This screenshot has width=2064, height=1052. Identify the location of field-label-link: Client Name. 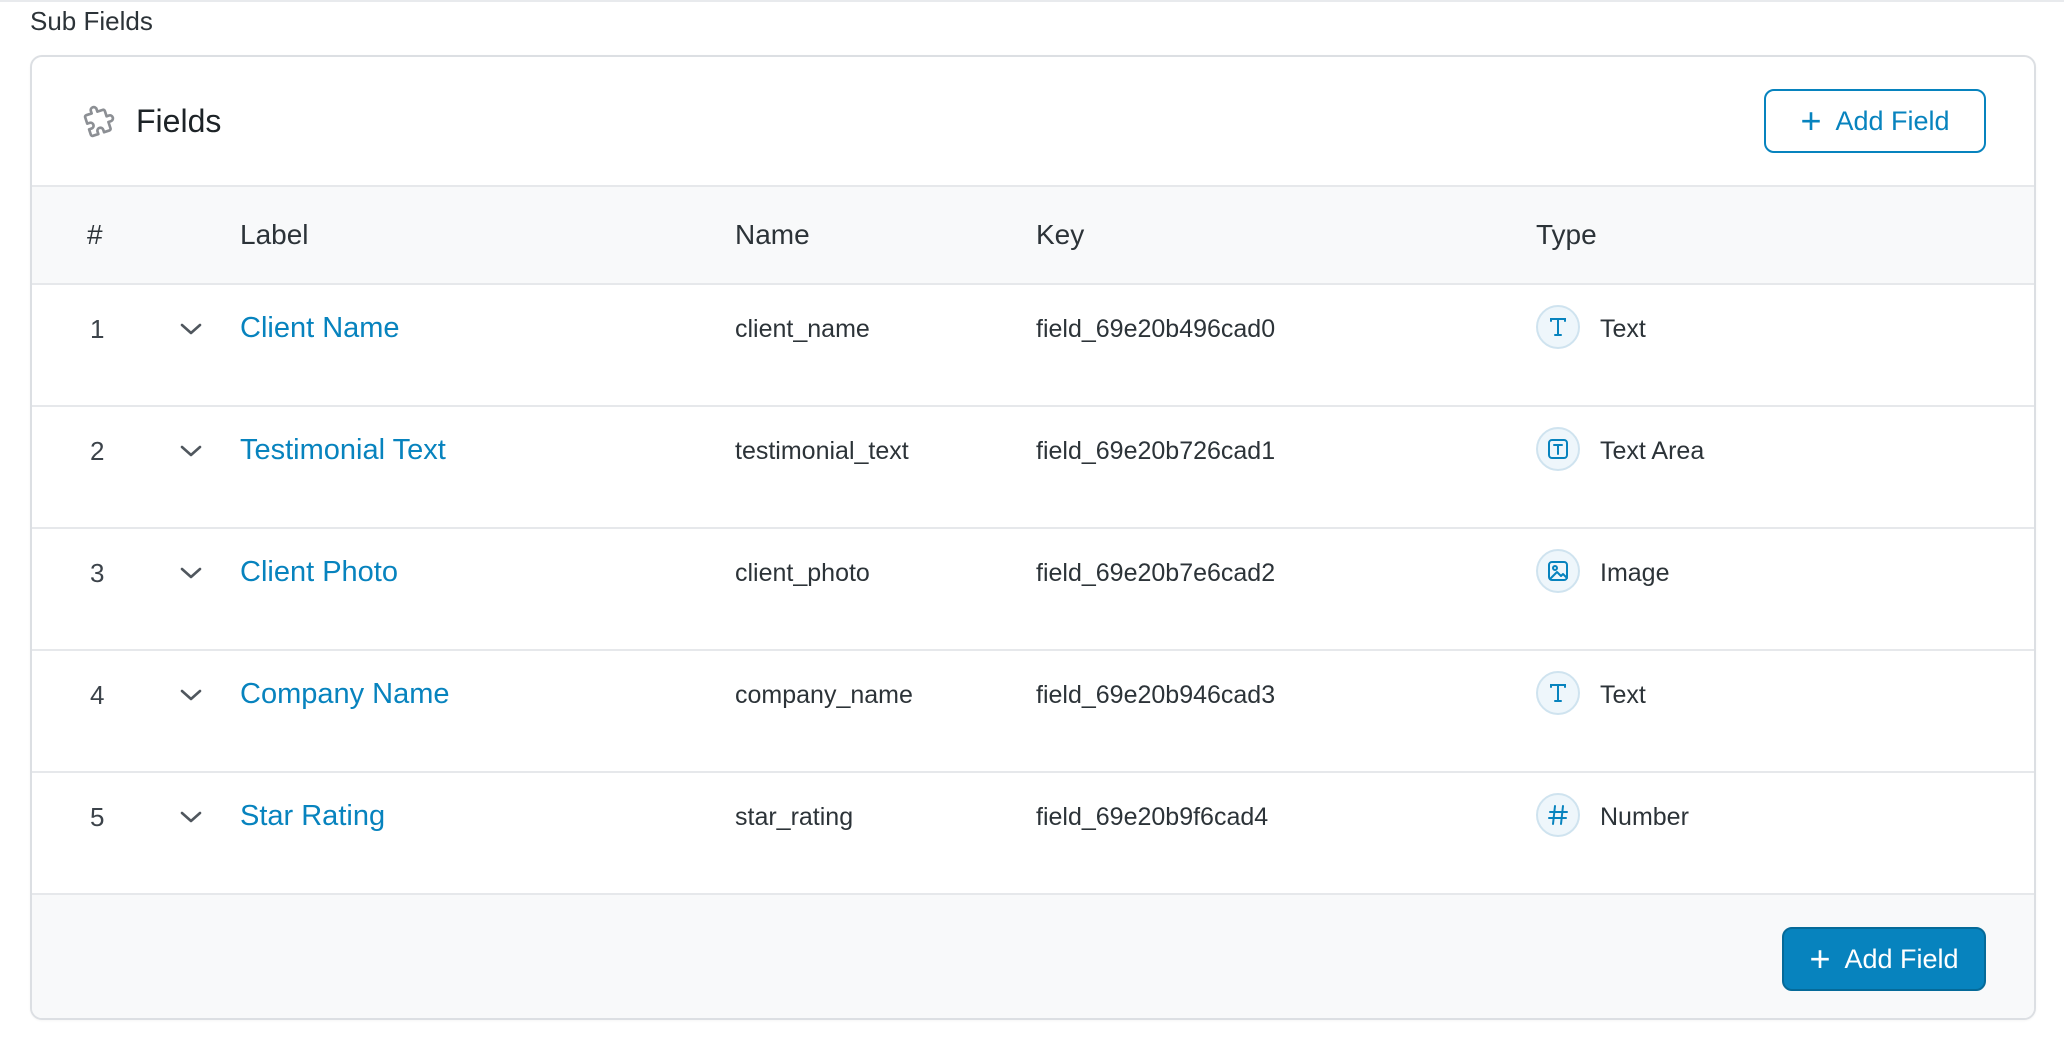
(320, 328).